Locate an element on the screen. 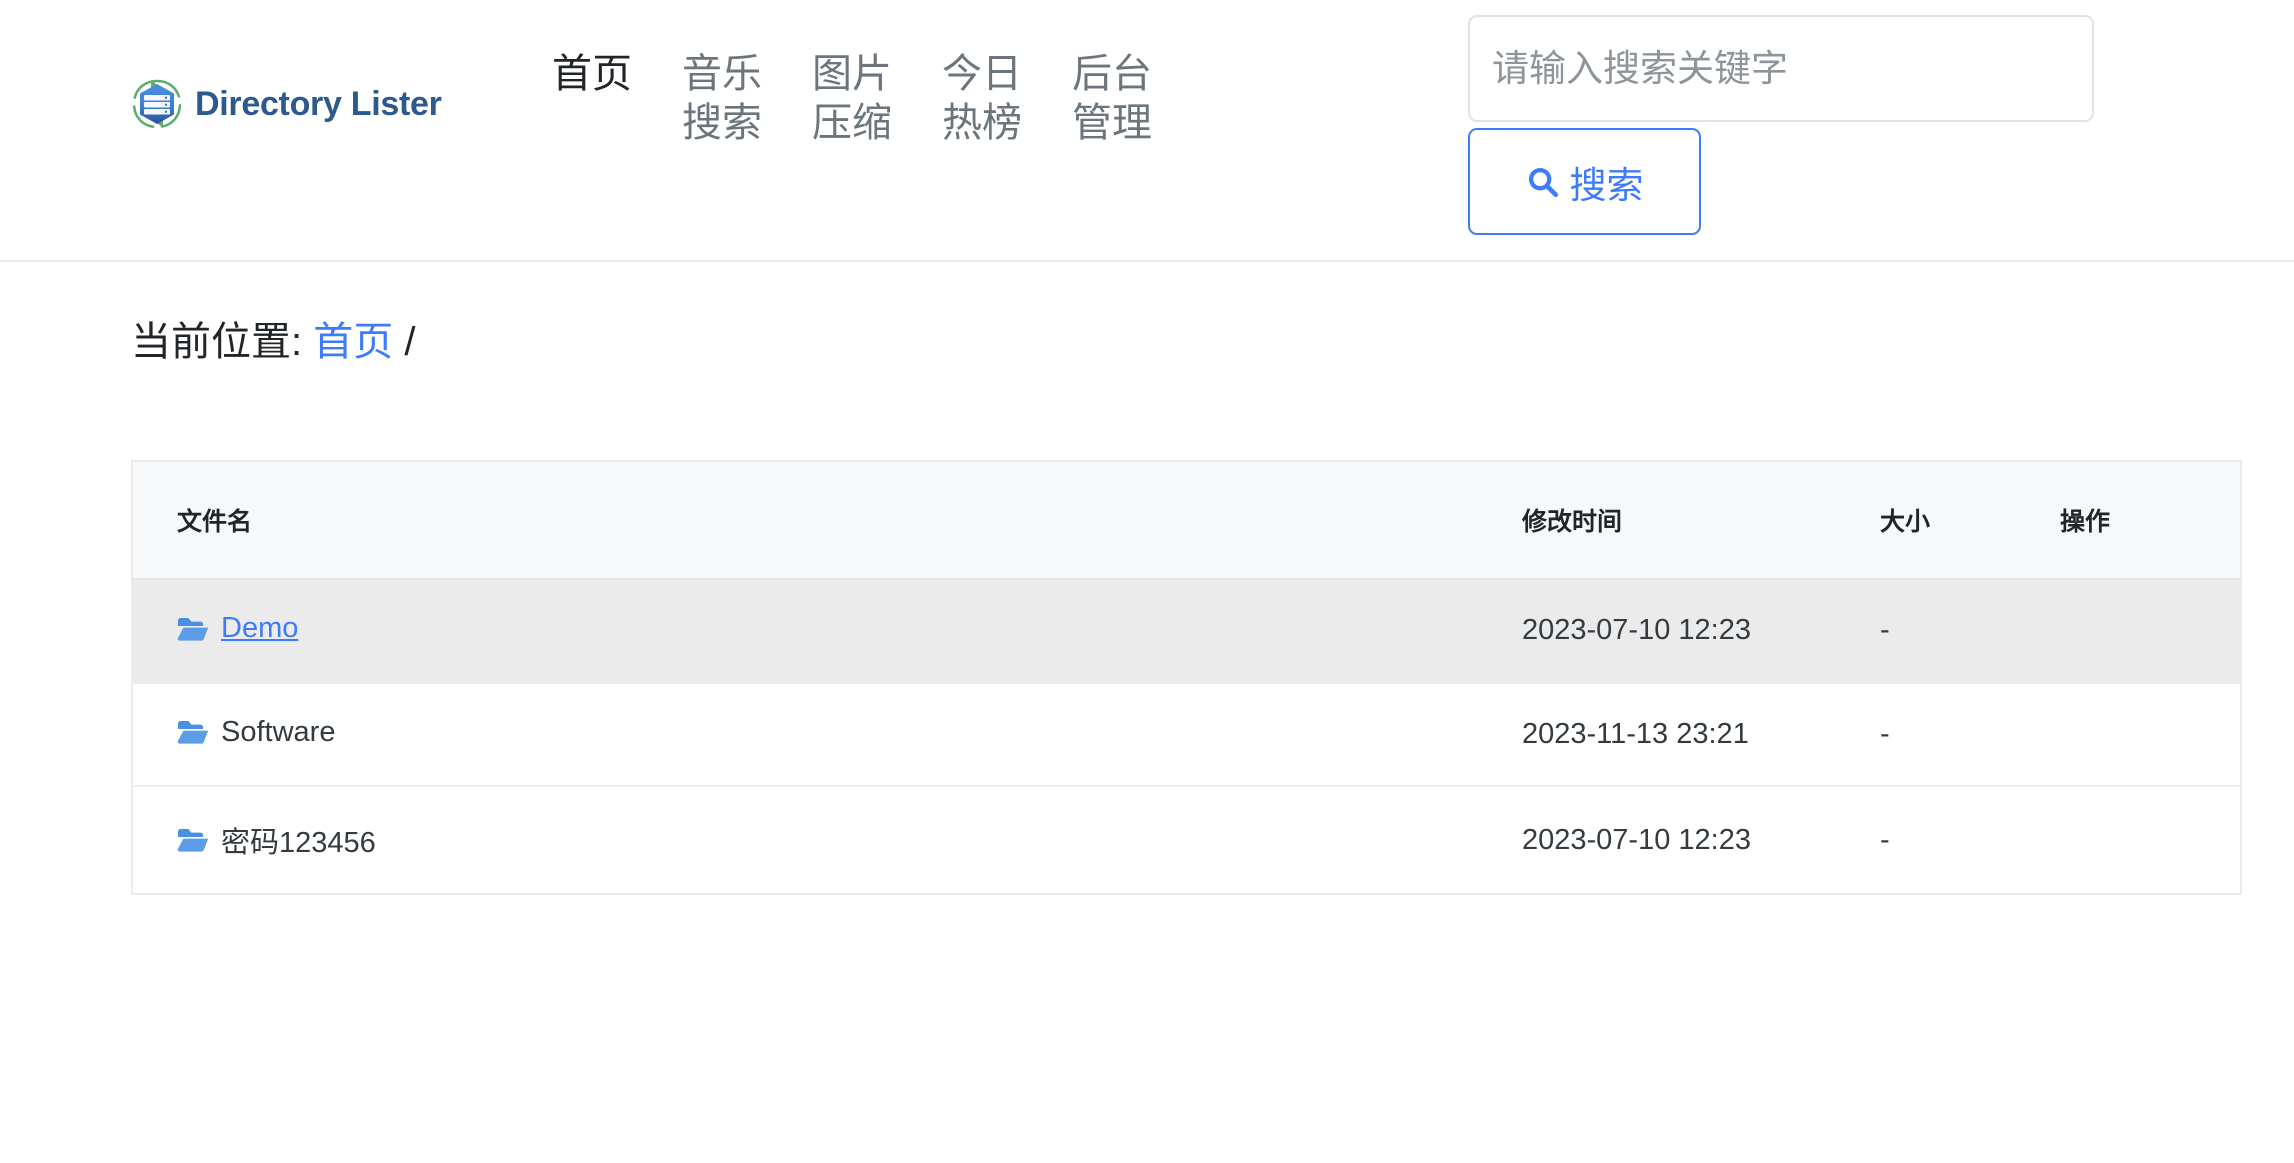 The height and width of the screenshot is (1163, 2294). nav-item-today-hot: 今日热榜 is located at coordinates (1007, 99).